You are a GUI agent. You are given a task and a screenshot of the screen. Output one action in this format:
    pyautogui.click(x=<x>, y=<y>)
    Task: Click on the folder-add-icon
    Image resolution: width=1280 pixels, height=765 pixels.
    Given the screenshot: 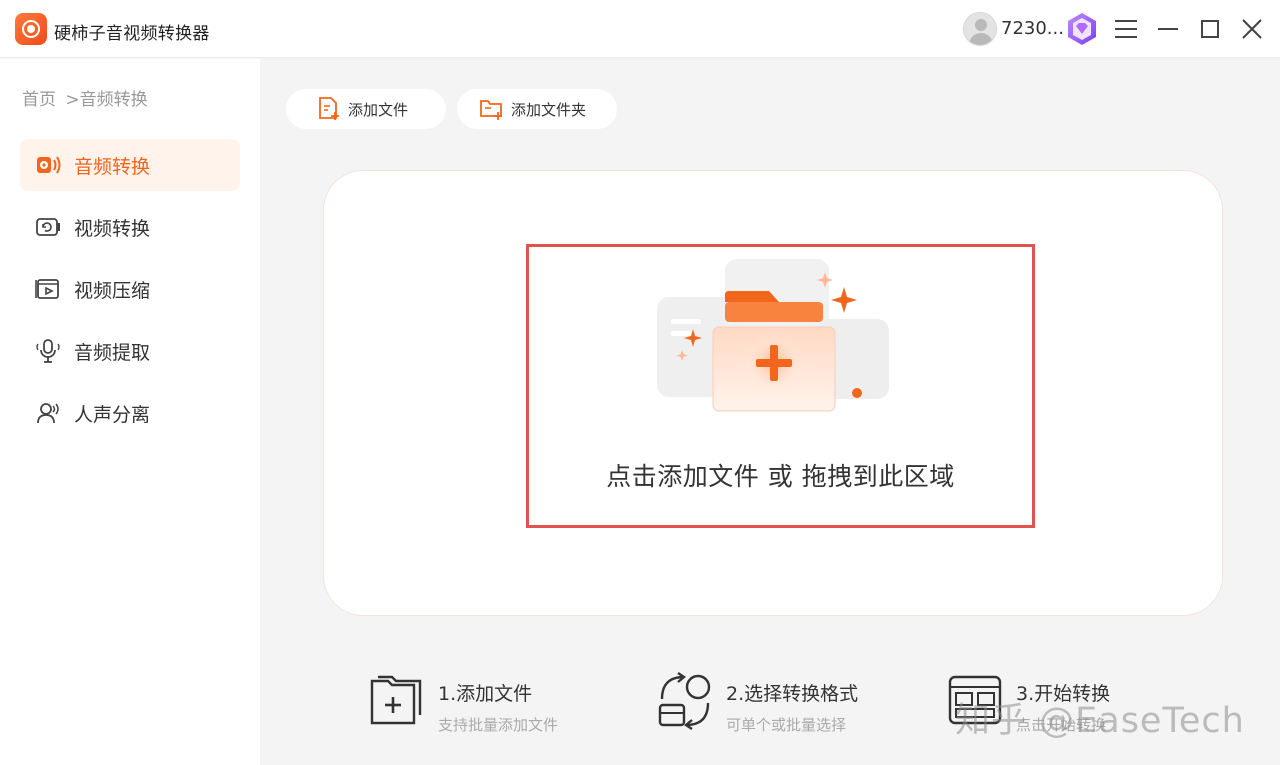 What is the action you would take?
    pyautogui.click(x=773, y=335)
    